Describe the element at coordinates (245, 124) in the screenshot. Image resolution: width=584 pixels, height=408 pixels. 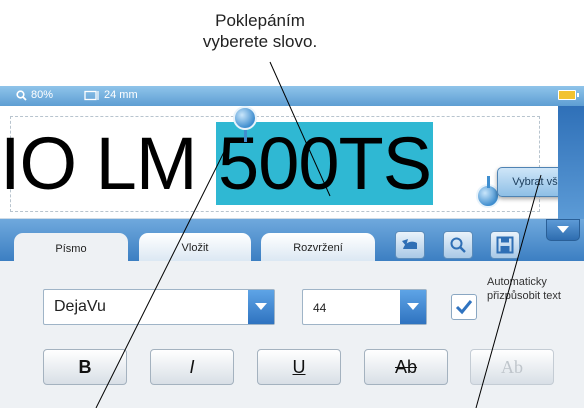
I see `selection-start-handle` at that location.